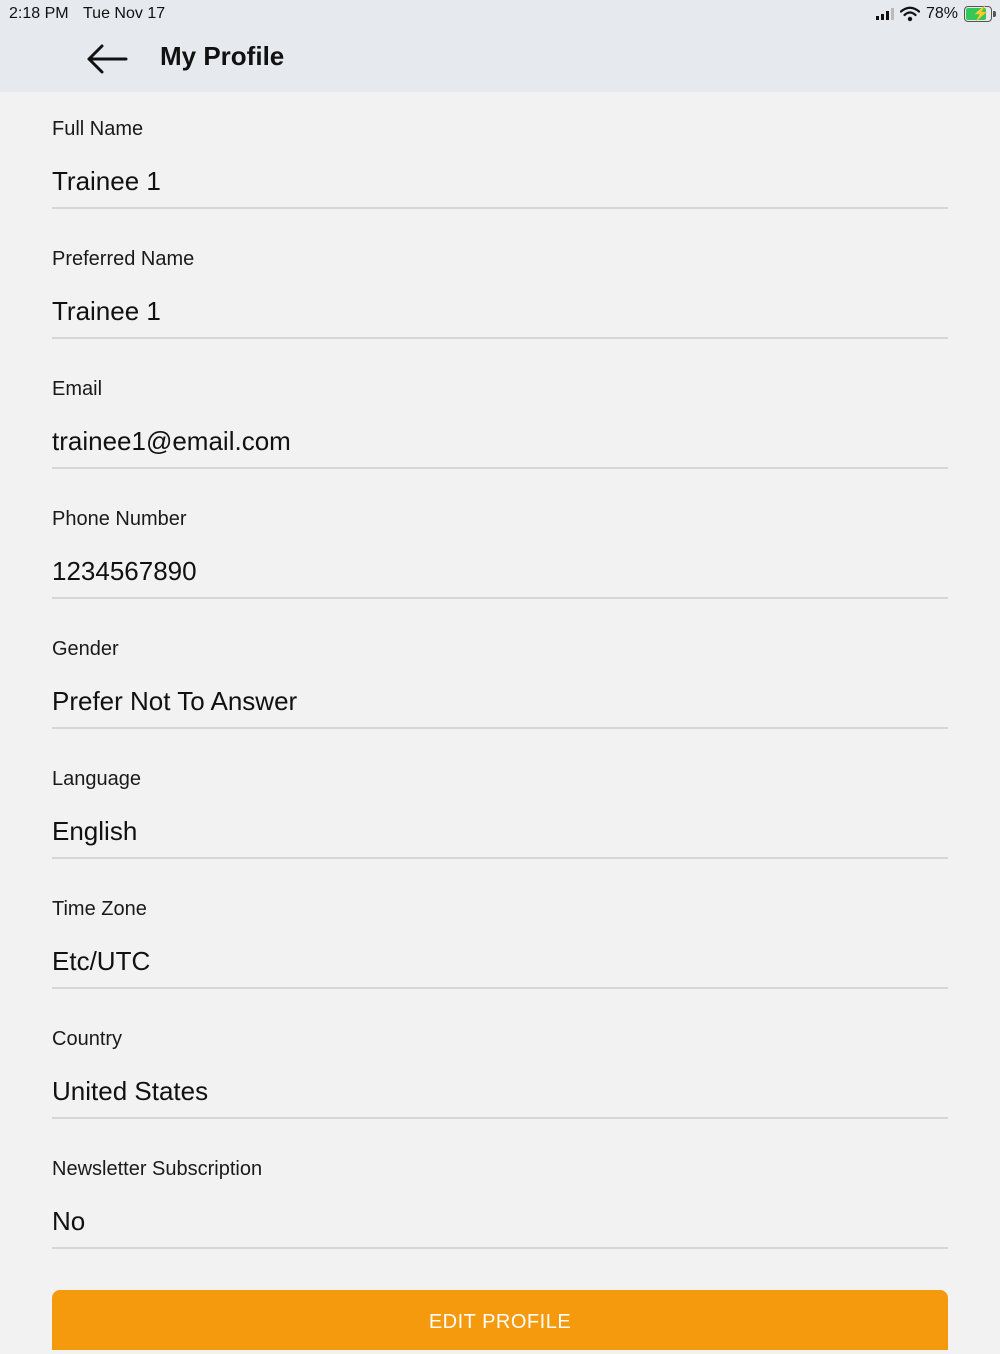 This screenshot has width=1000, height=1354. I want to click on field-email: Email trainee1@email.com, so click(500, 417).